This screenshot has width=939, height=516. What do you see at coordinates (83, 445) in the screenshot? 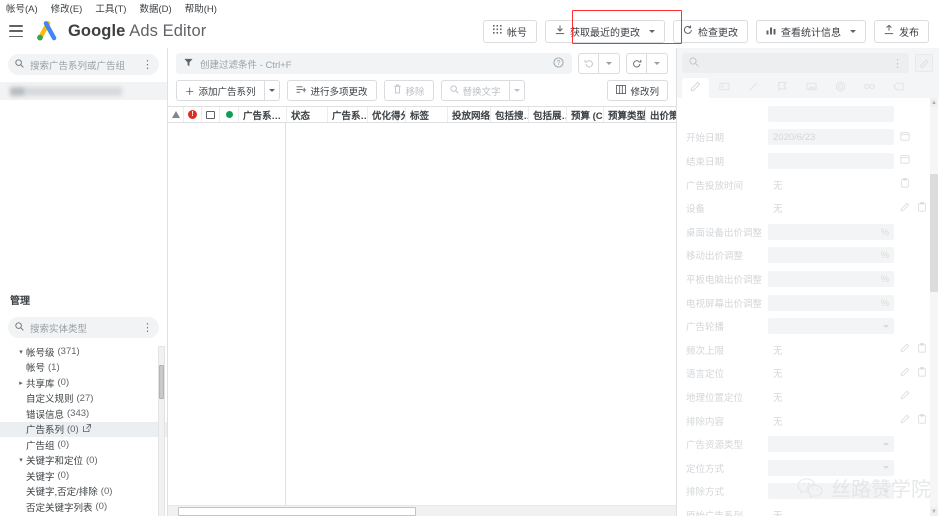
I see `tree-ad-groups: 广告组 (0)` at bounding box center [83, 445].